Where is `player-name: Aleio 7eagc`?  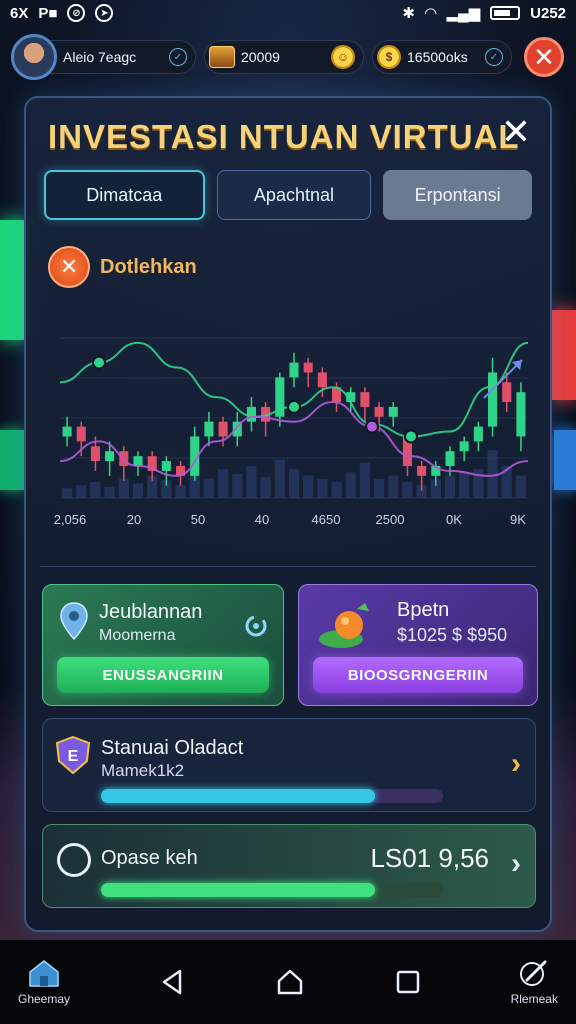
player-name: Aleio 7eagc is located at coordinates (100, 57).